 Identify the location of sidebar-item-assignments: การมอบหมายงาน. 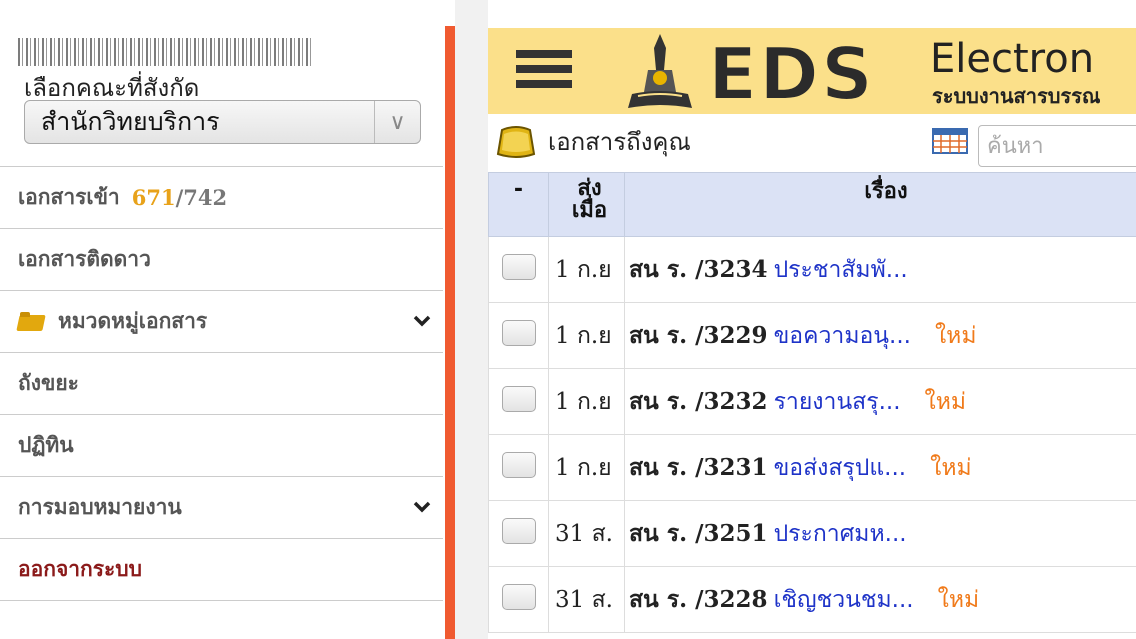
(221, 508).